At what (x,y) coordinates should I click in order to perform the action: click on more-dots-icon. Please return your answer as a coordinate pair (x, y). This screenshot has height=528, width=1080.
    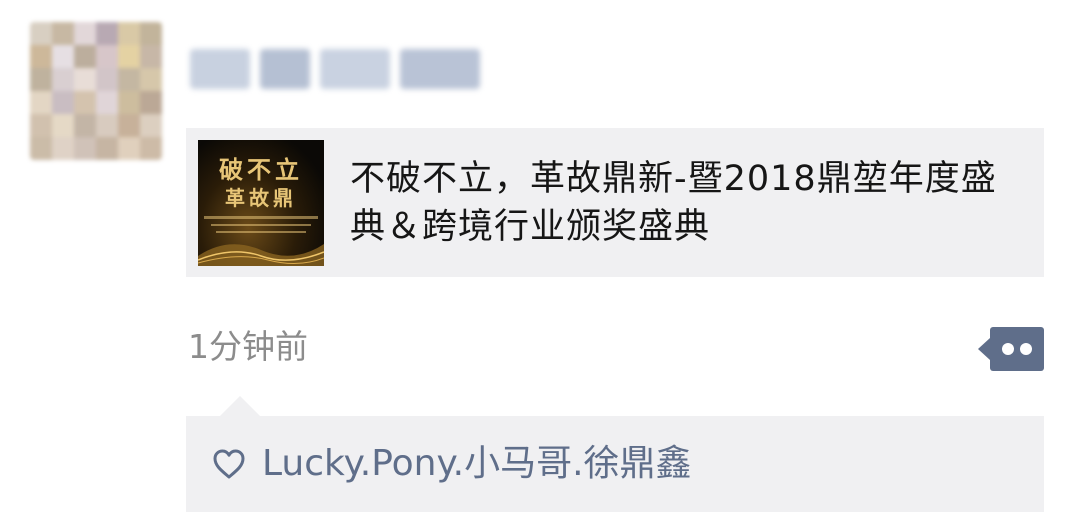
    Looking at the image, I should click on (1017, 349).